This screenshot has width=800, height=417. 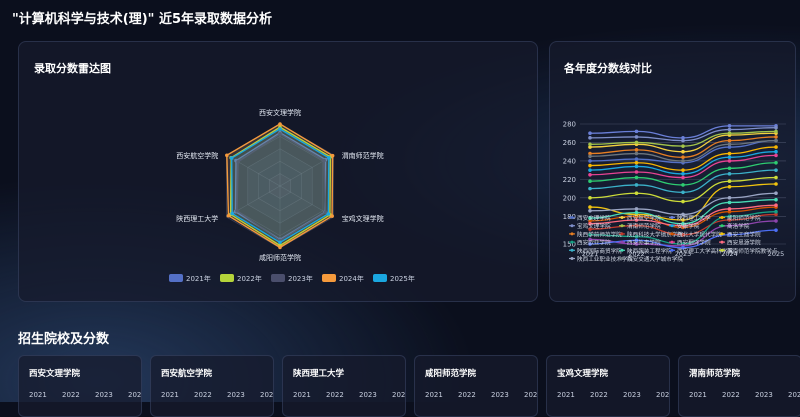 I want to click on school-name: 陕西理工大学, so click(x=319, y=374).